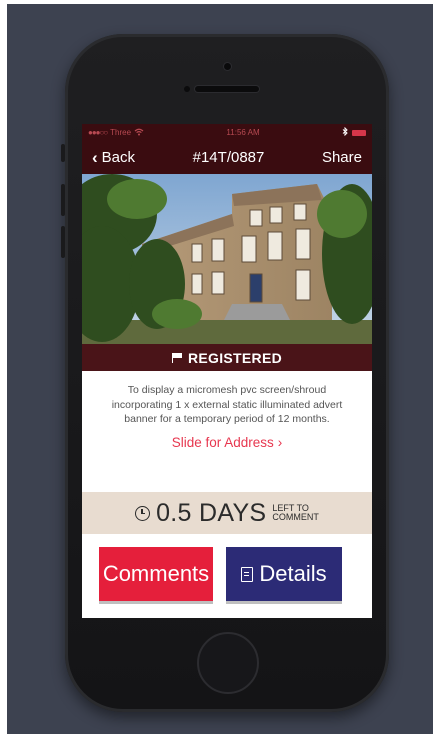  Describe the element at coordinates (63, 200) in the screenshot. I see `volume-up-button` at that location.